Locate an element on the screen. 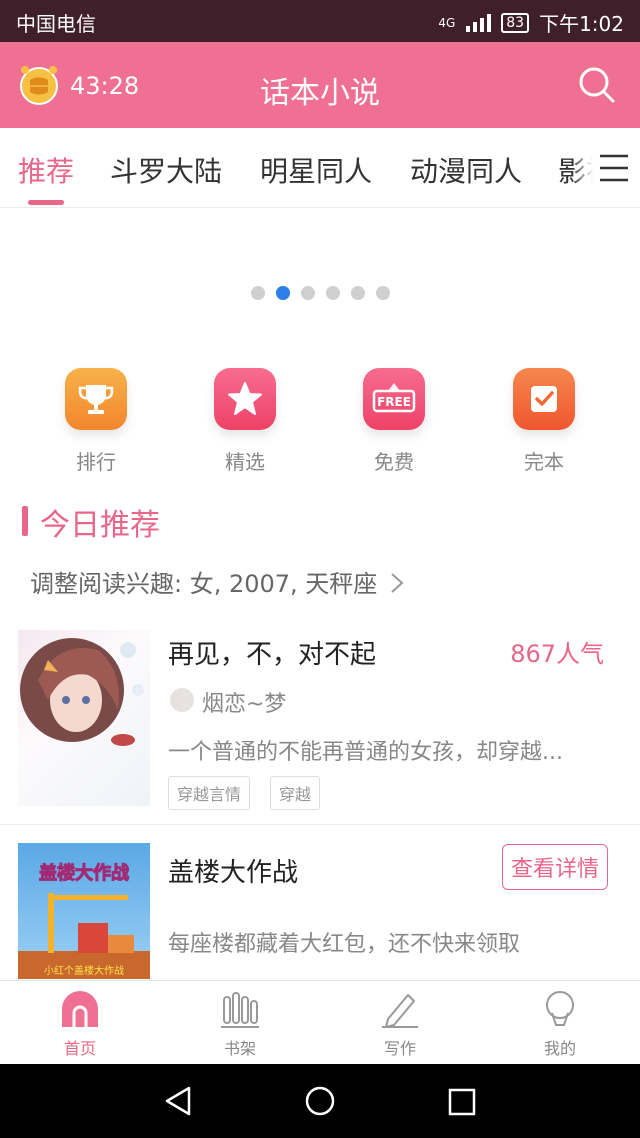  promo-description: 每座楼都藏着大红包，还不快来领取 is located at coordinates (344, 944).